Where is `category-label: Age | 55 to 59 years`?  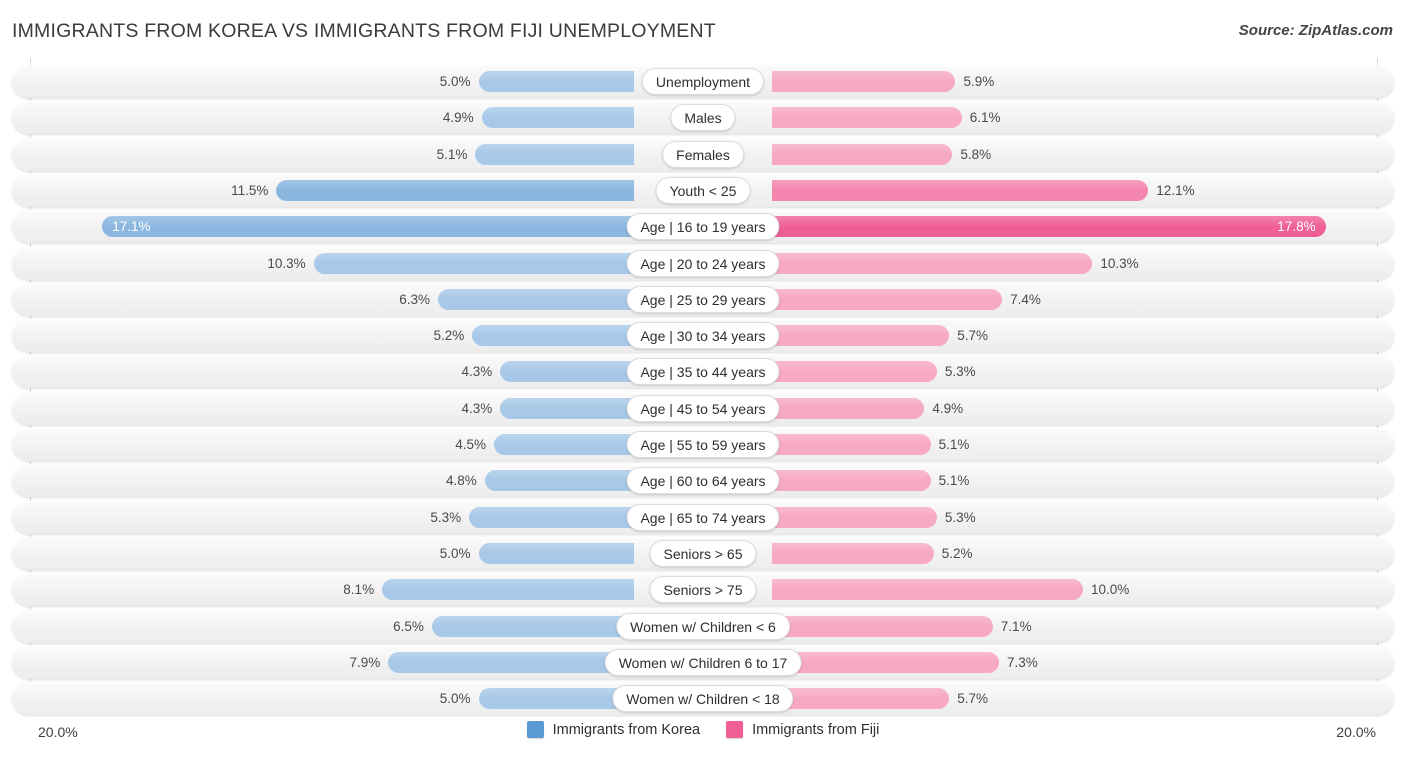
category-label: Age | 55 to 59 years is located at coordinates (703, 444).